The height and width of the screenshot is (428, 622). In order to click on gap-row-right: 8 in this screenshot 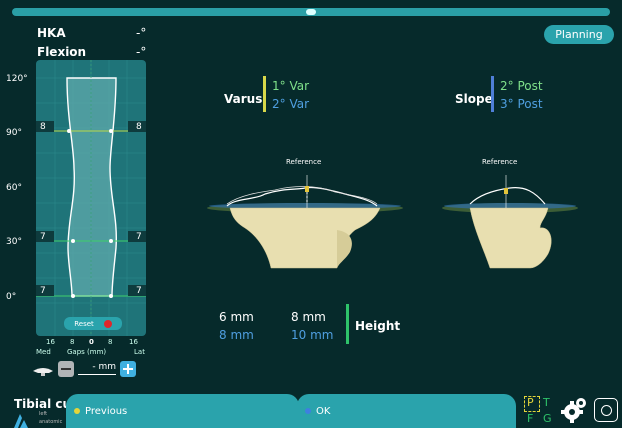, I will do `click(139, 127)`.